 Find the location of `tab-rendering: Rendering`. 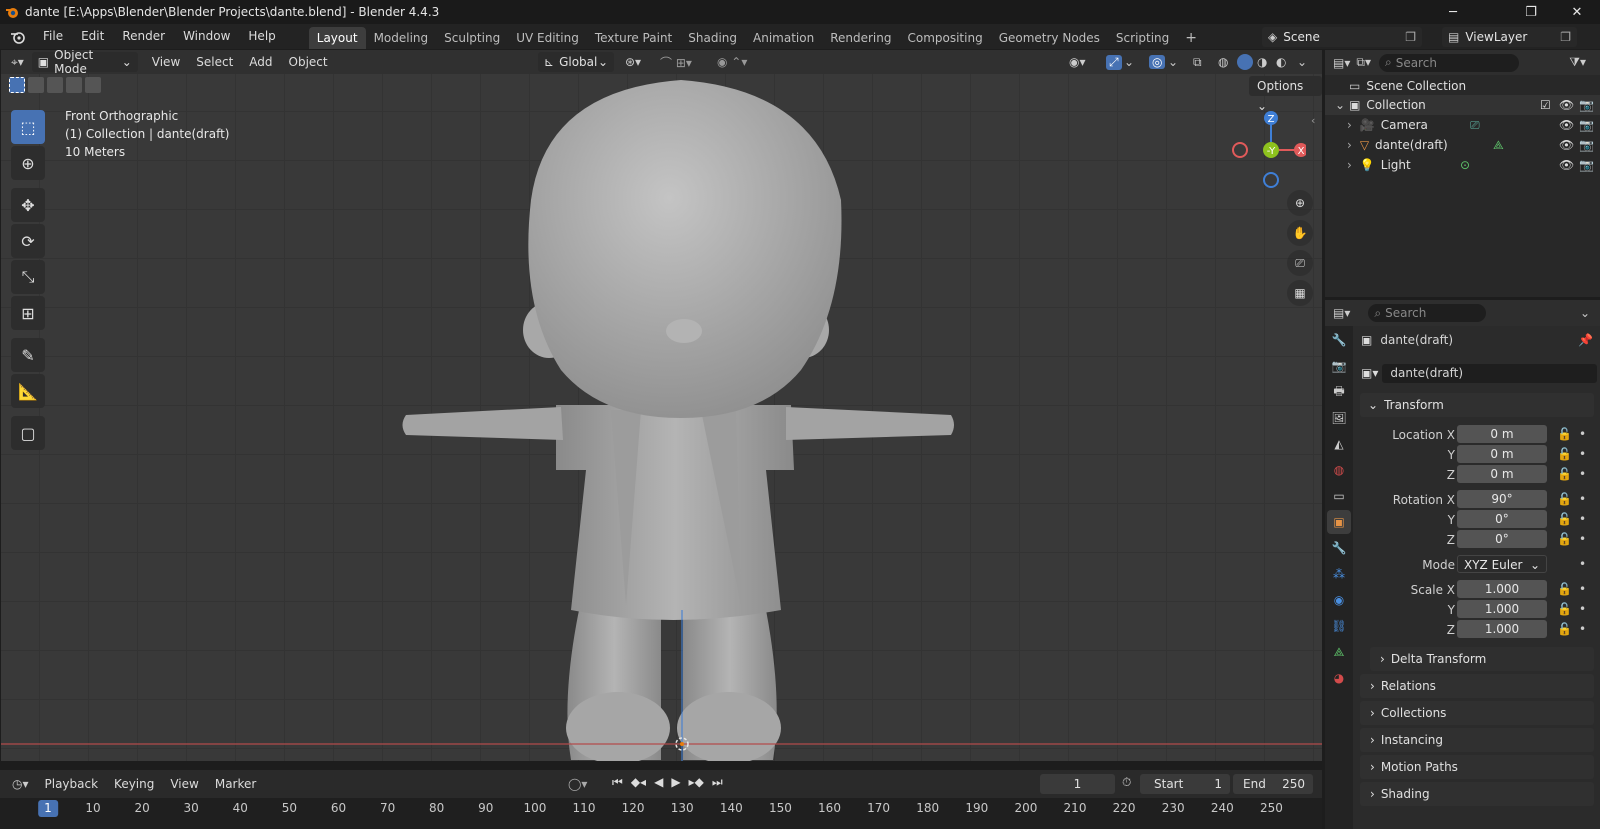

tab-rendering: Rendering is located at coordinates (860, 38).